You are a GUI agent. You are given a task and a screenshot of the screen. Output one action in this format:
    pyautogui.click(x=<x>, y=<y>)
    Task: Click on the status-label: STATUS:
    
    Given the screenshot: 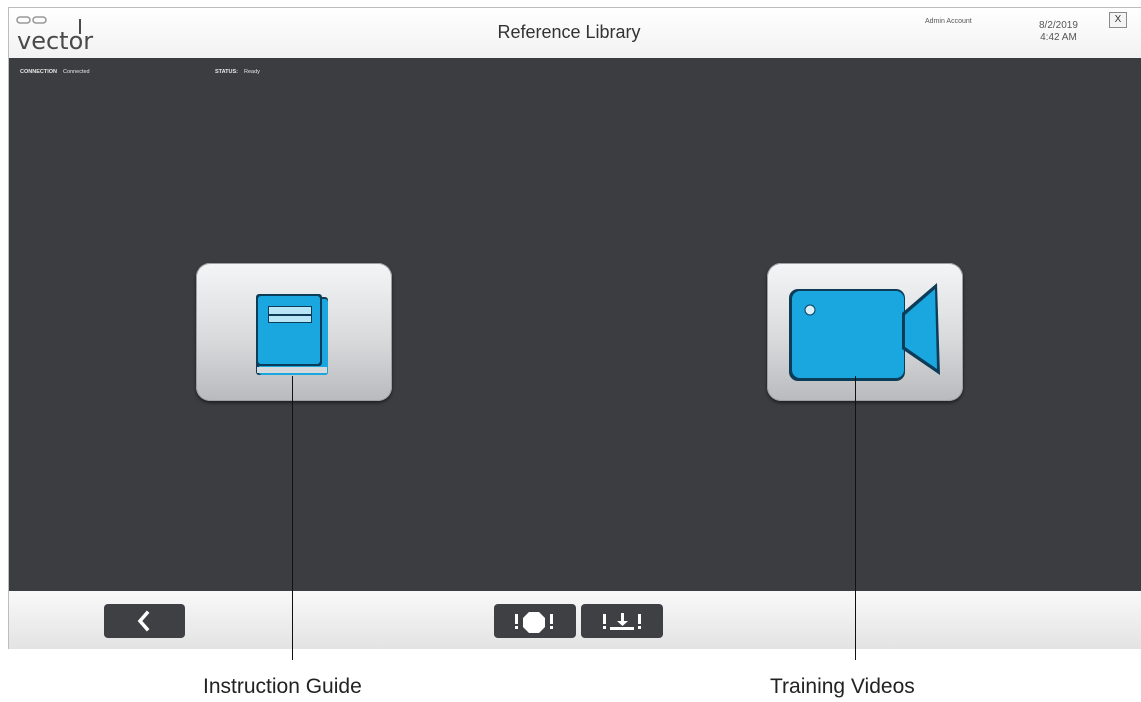 What is the action you would take?
    pyautogui.click(x=227, y=72)
    